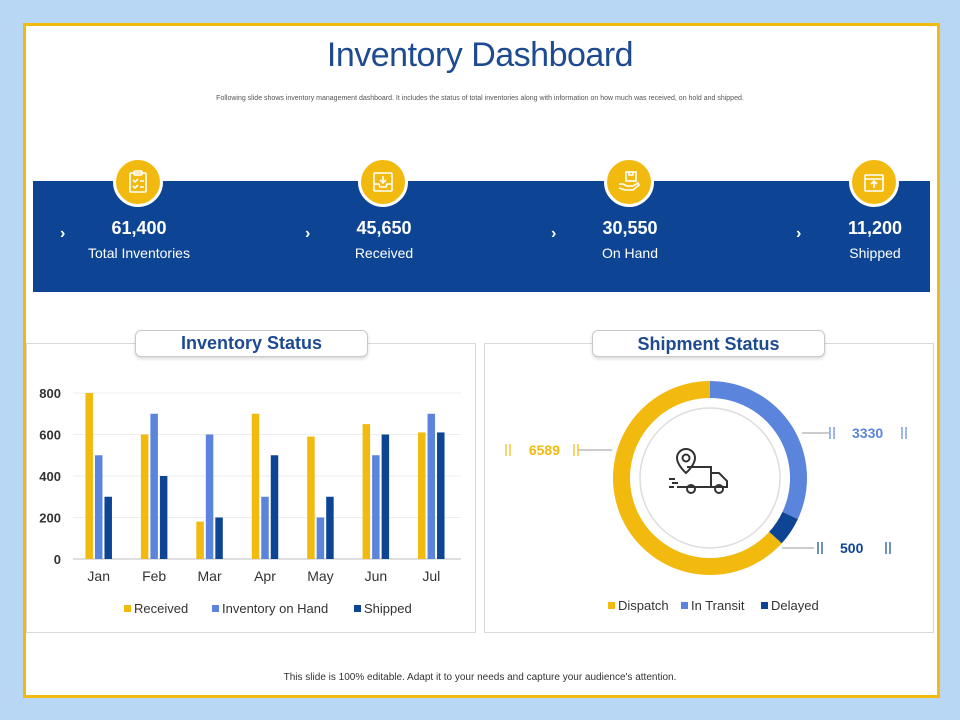 The height and width of the screenshot is (720, 960). I want to click on kpi-label: Received, so click(384, 253).